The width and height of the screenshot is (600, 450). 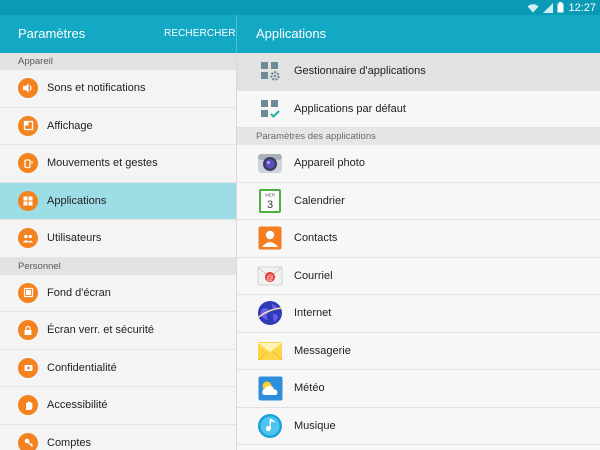 I want to click on email-icon: @, so click(x=270, y=276).